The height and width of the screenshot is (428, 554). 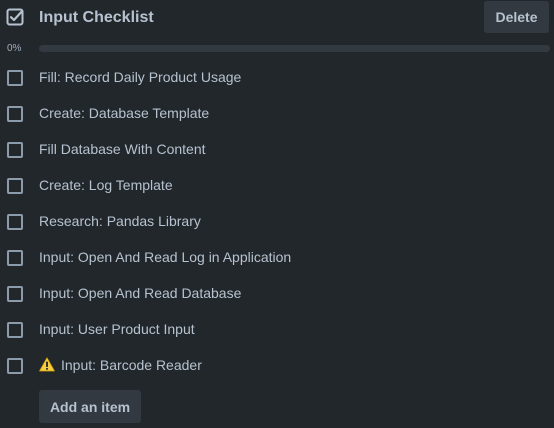 I want to click on checklist-item: Input: Open And Read Log in Application, so click(x=277, y=257).